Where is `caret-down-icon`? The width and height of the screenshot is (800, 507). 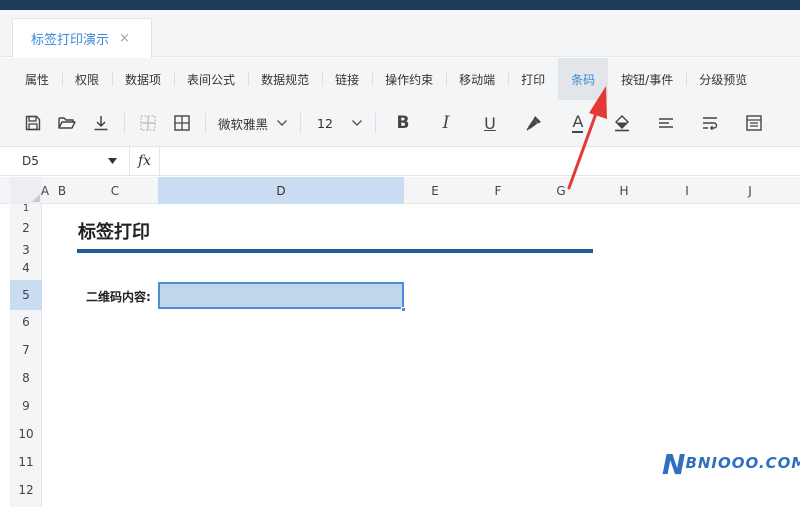
caret-down-icon is located at coordinates (112, 161).